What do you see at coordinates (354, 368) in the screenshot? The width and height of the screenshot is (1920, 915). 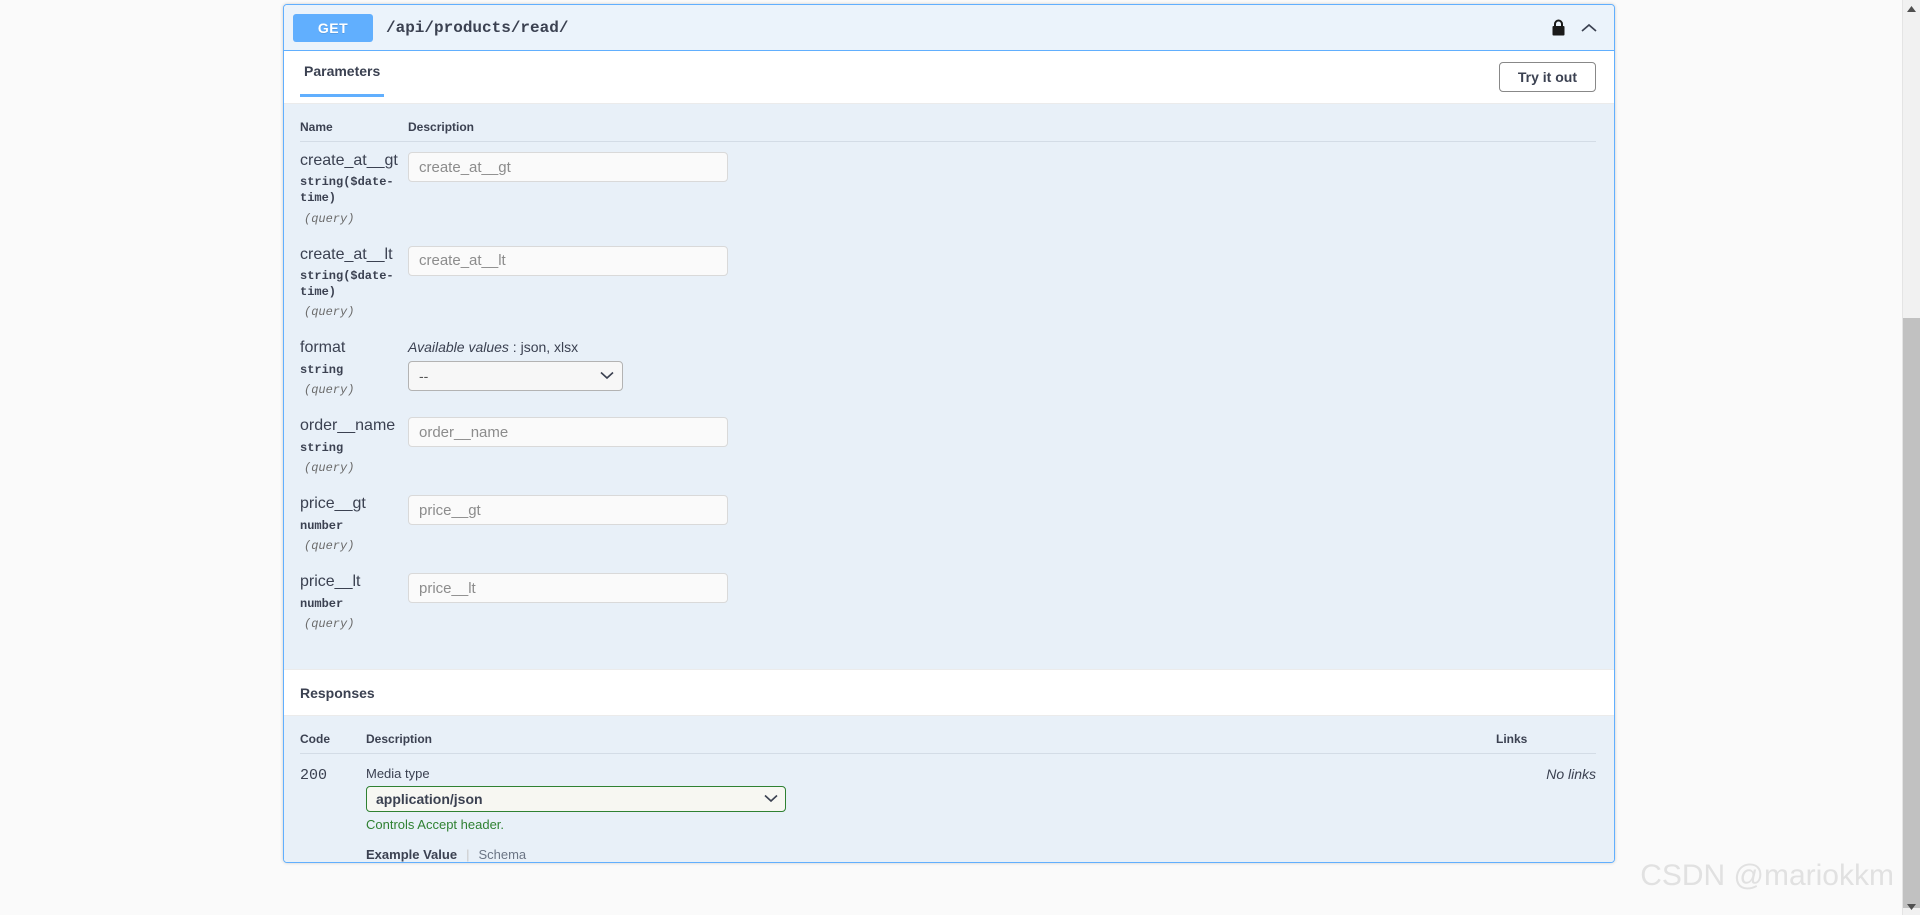 I see `parameter-name-cell: format string (query)` at bounding box center [354, 368].